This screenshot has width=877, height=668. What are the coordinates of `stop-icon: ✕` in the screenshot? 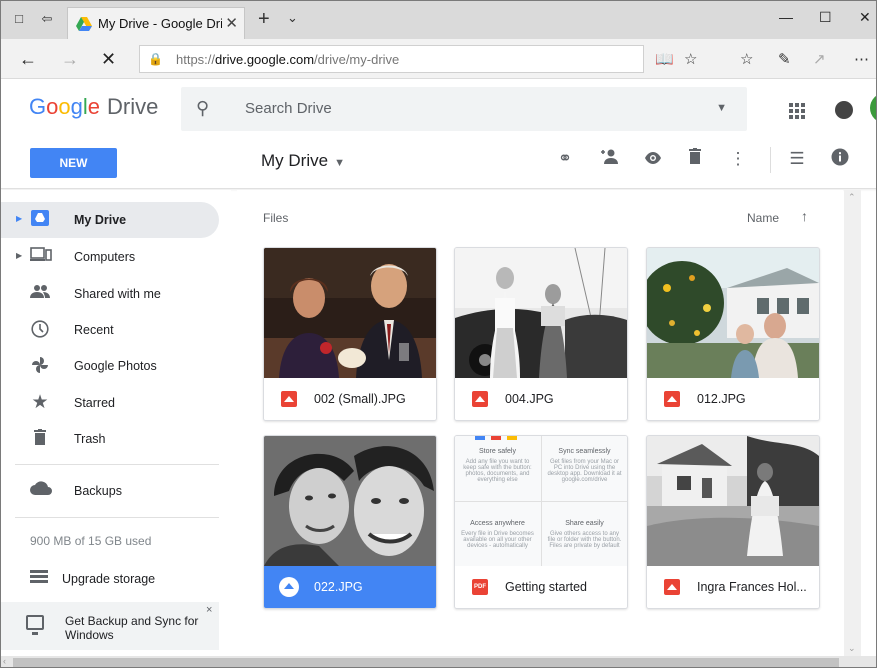 It's located at (108, 59).